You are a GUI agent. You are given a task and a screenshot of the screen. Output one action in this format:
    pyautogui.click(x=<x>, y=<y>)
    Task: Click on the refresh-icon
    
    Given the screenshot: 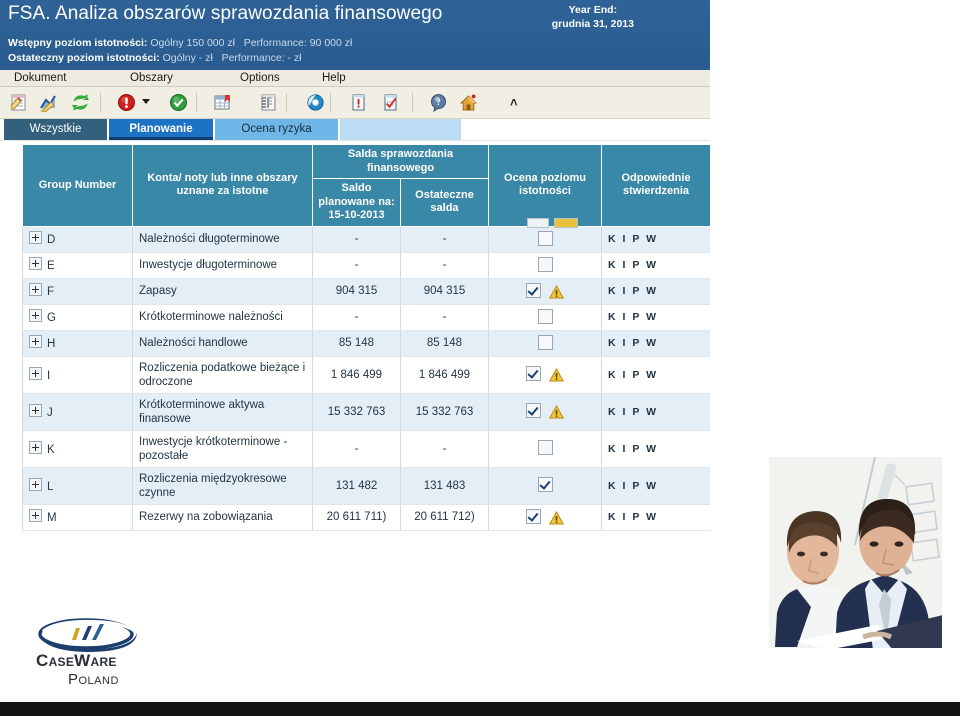 What is the action you would take?
    pyautogui.click(x=80, y=102)
    